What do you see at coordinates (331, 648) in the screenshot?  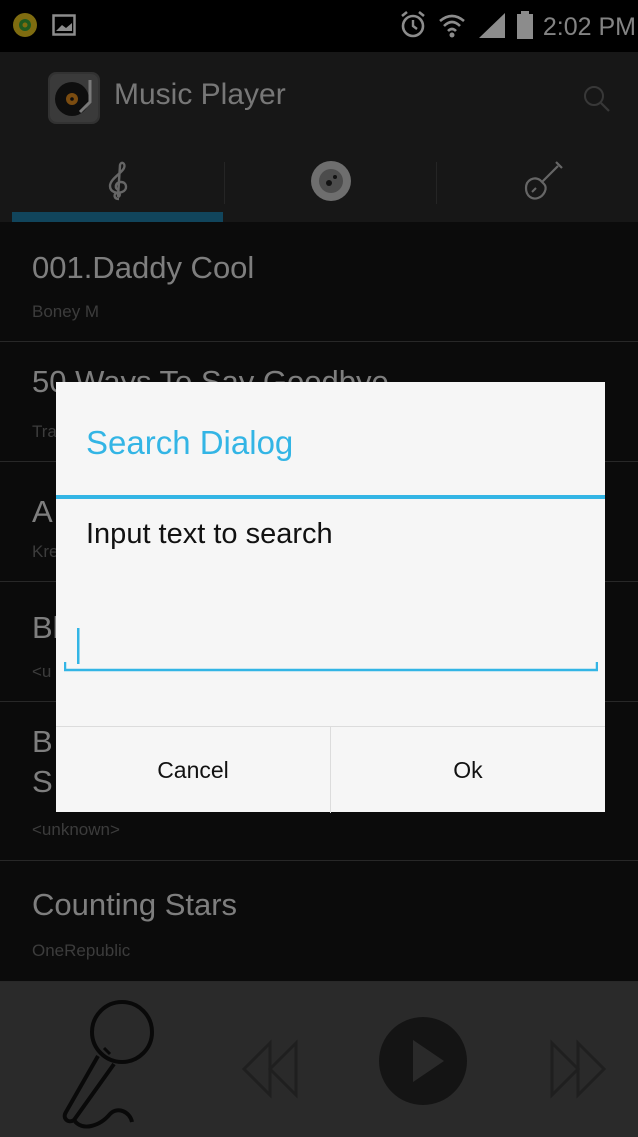 I see `search-input` at bounding box center [331, 648].